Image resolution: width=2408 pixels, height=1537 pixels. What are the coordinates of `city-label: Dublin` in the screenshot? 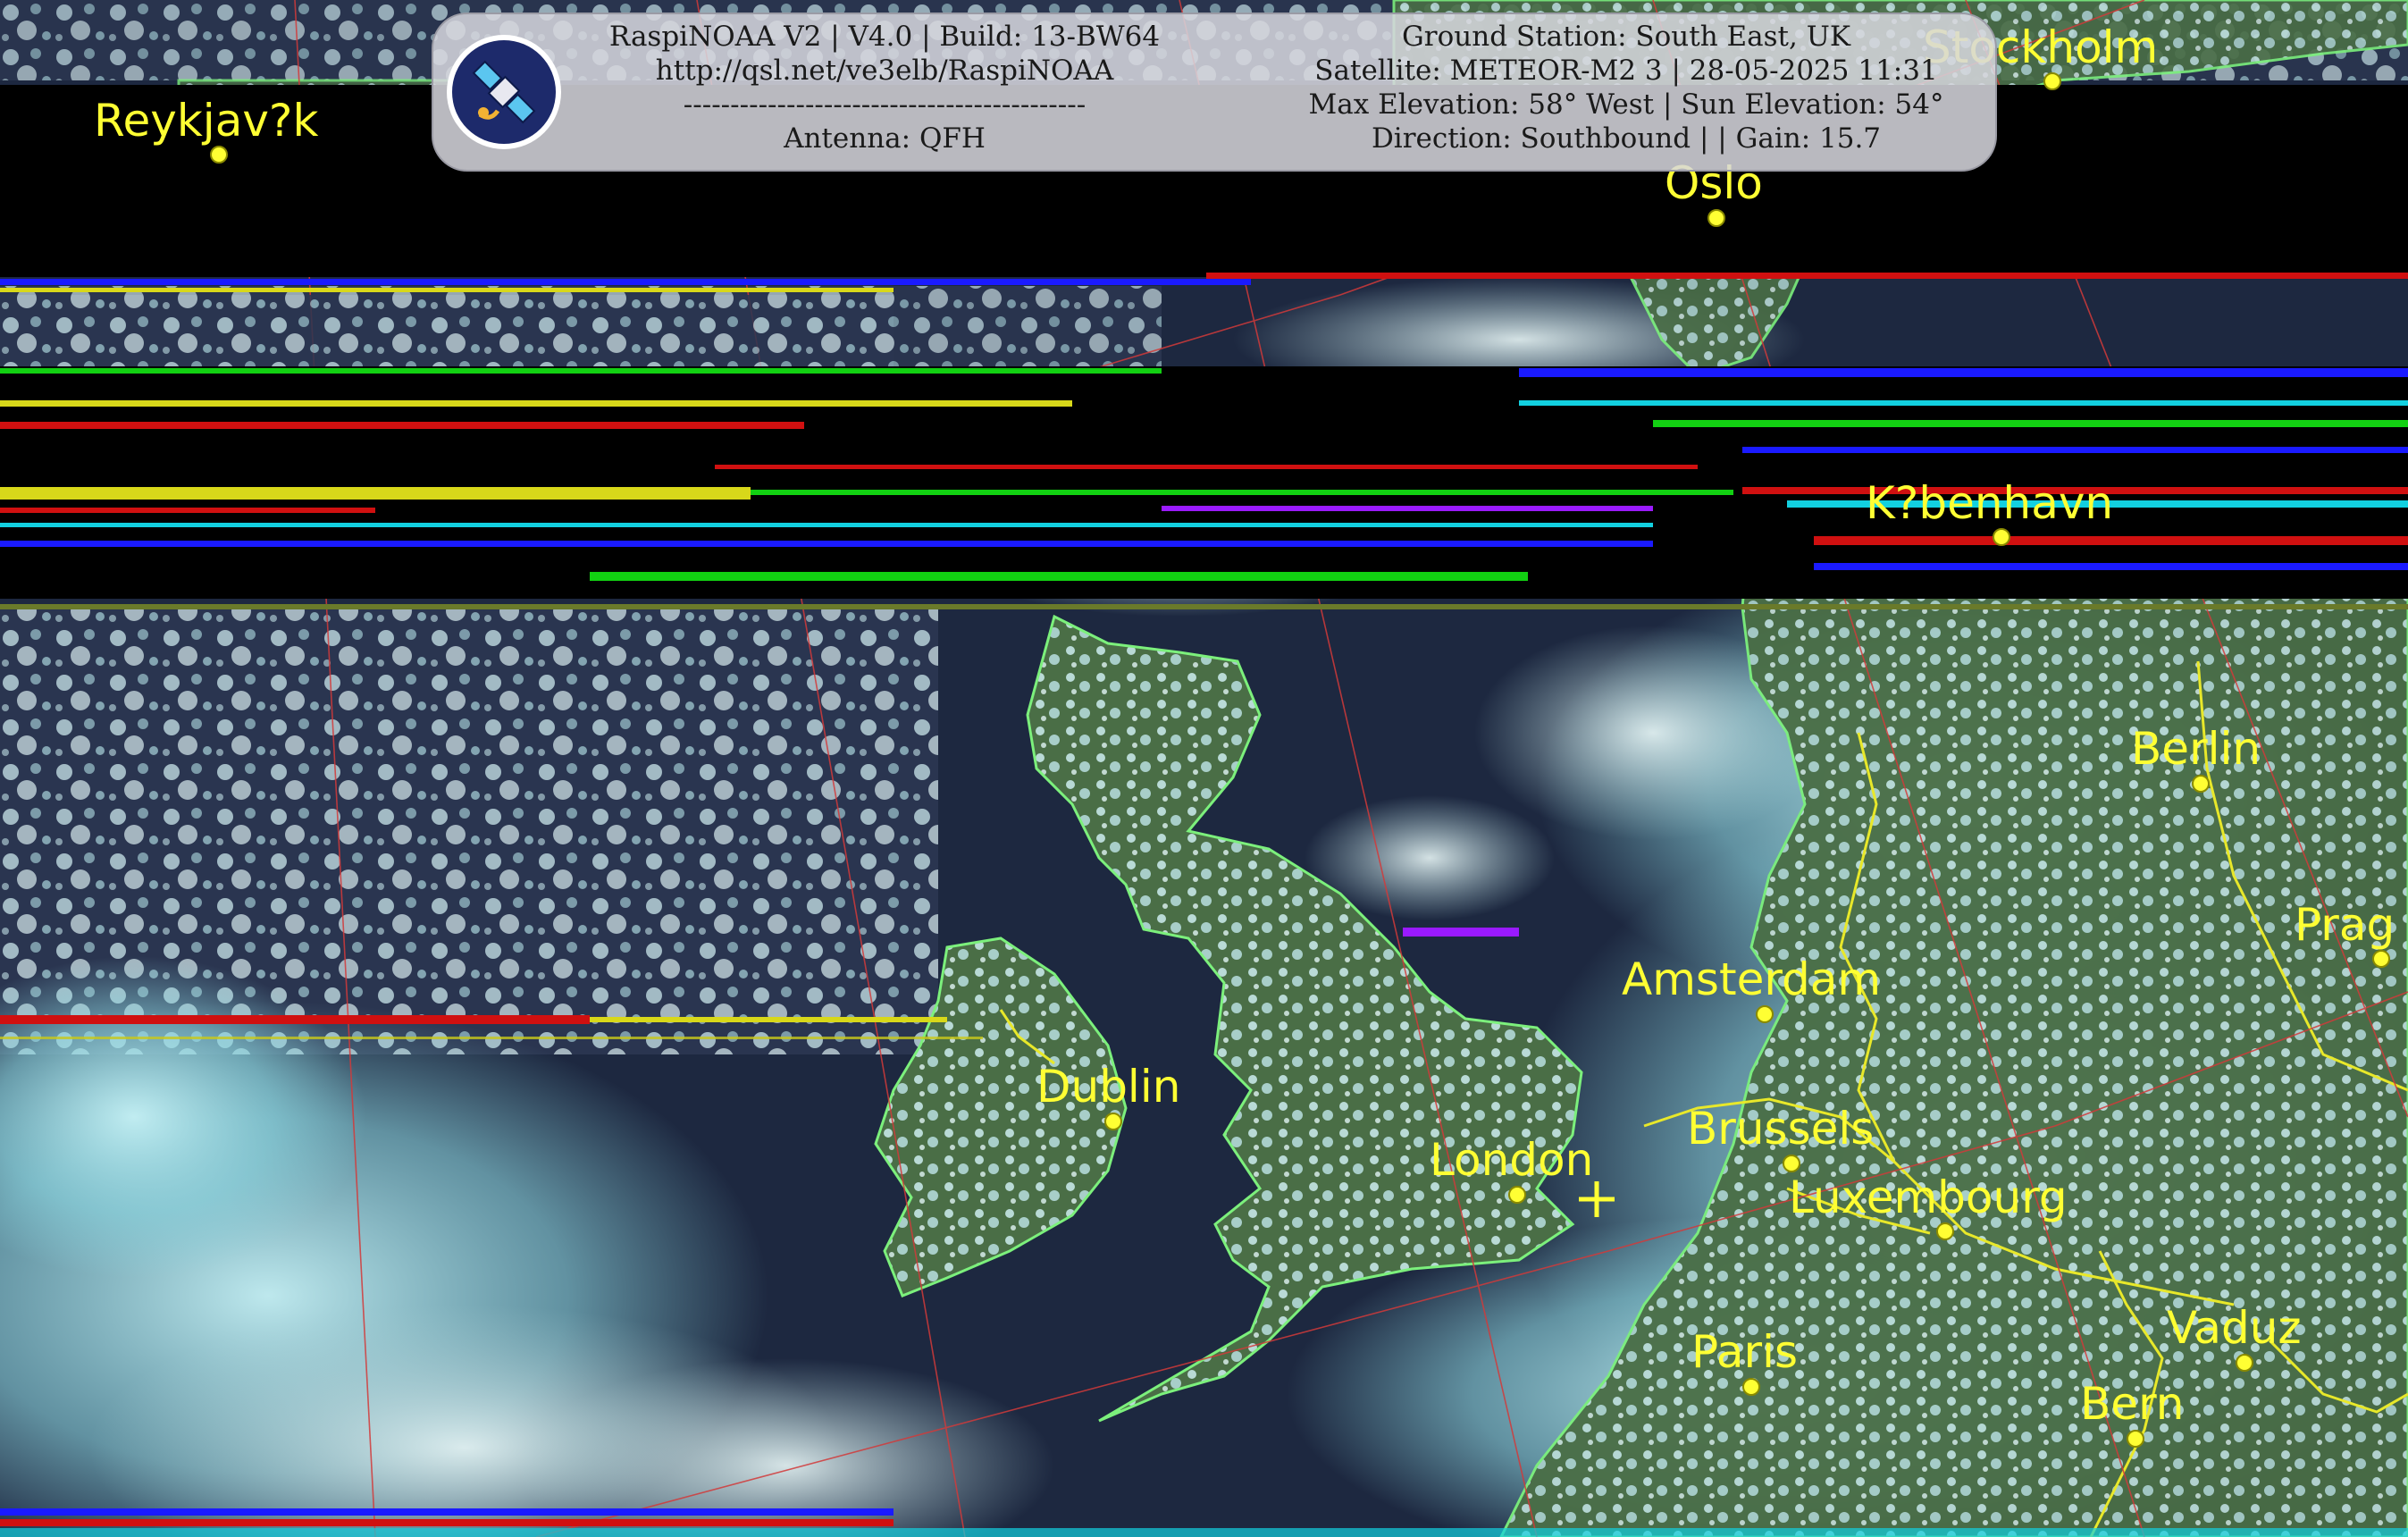 It's located at (1108, 1087).